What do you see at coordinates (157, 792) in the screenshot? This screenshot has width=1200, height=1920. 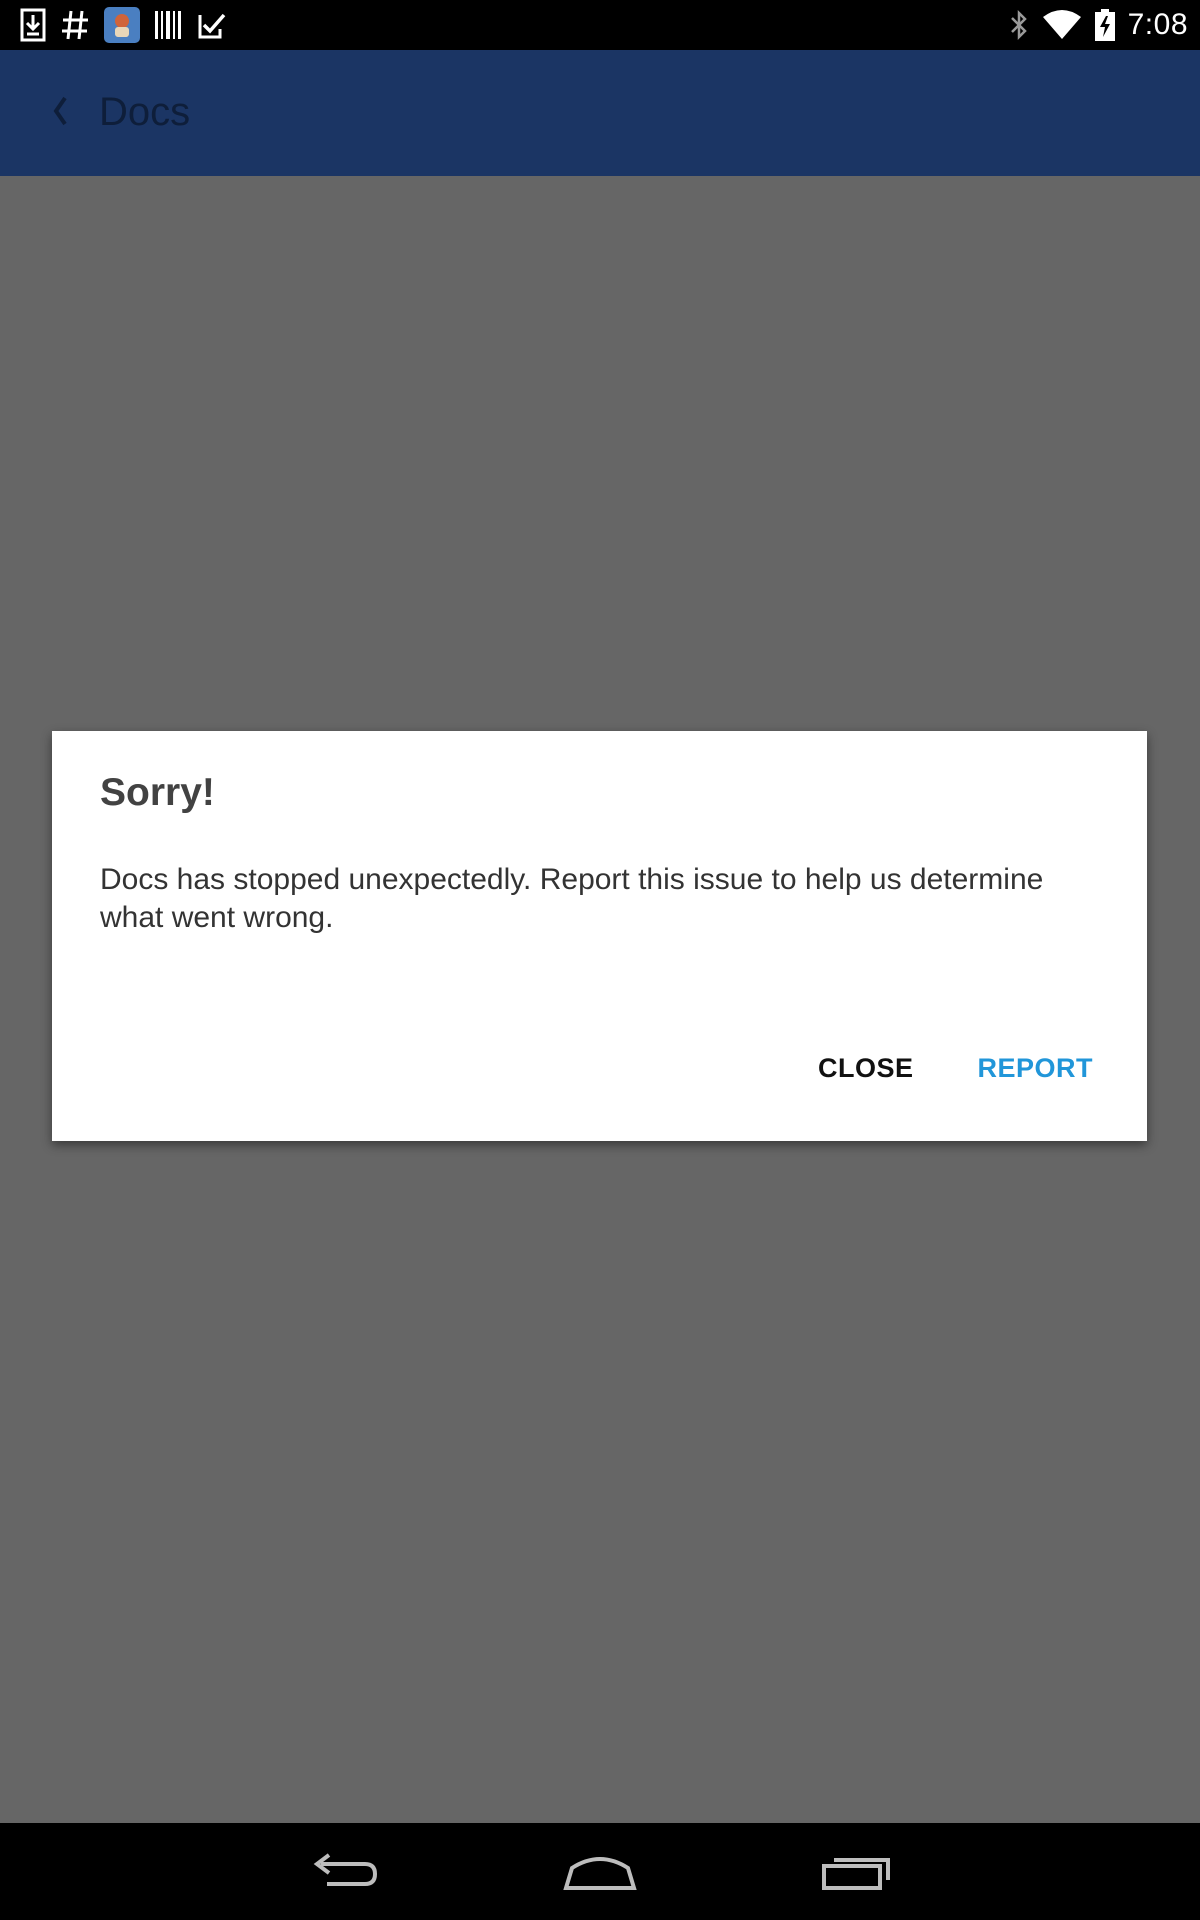 I see `dialog-title: Sorry!` at bounding box center [157, 792].